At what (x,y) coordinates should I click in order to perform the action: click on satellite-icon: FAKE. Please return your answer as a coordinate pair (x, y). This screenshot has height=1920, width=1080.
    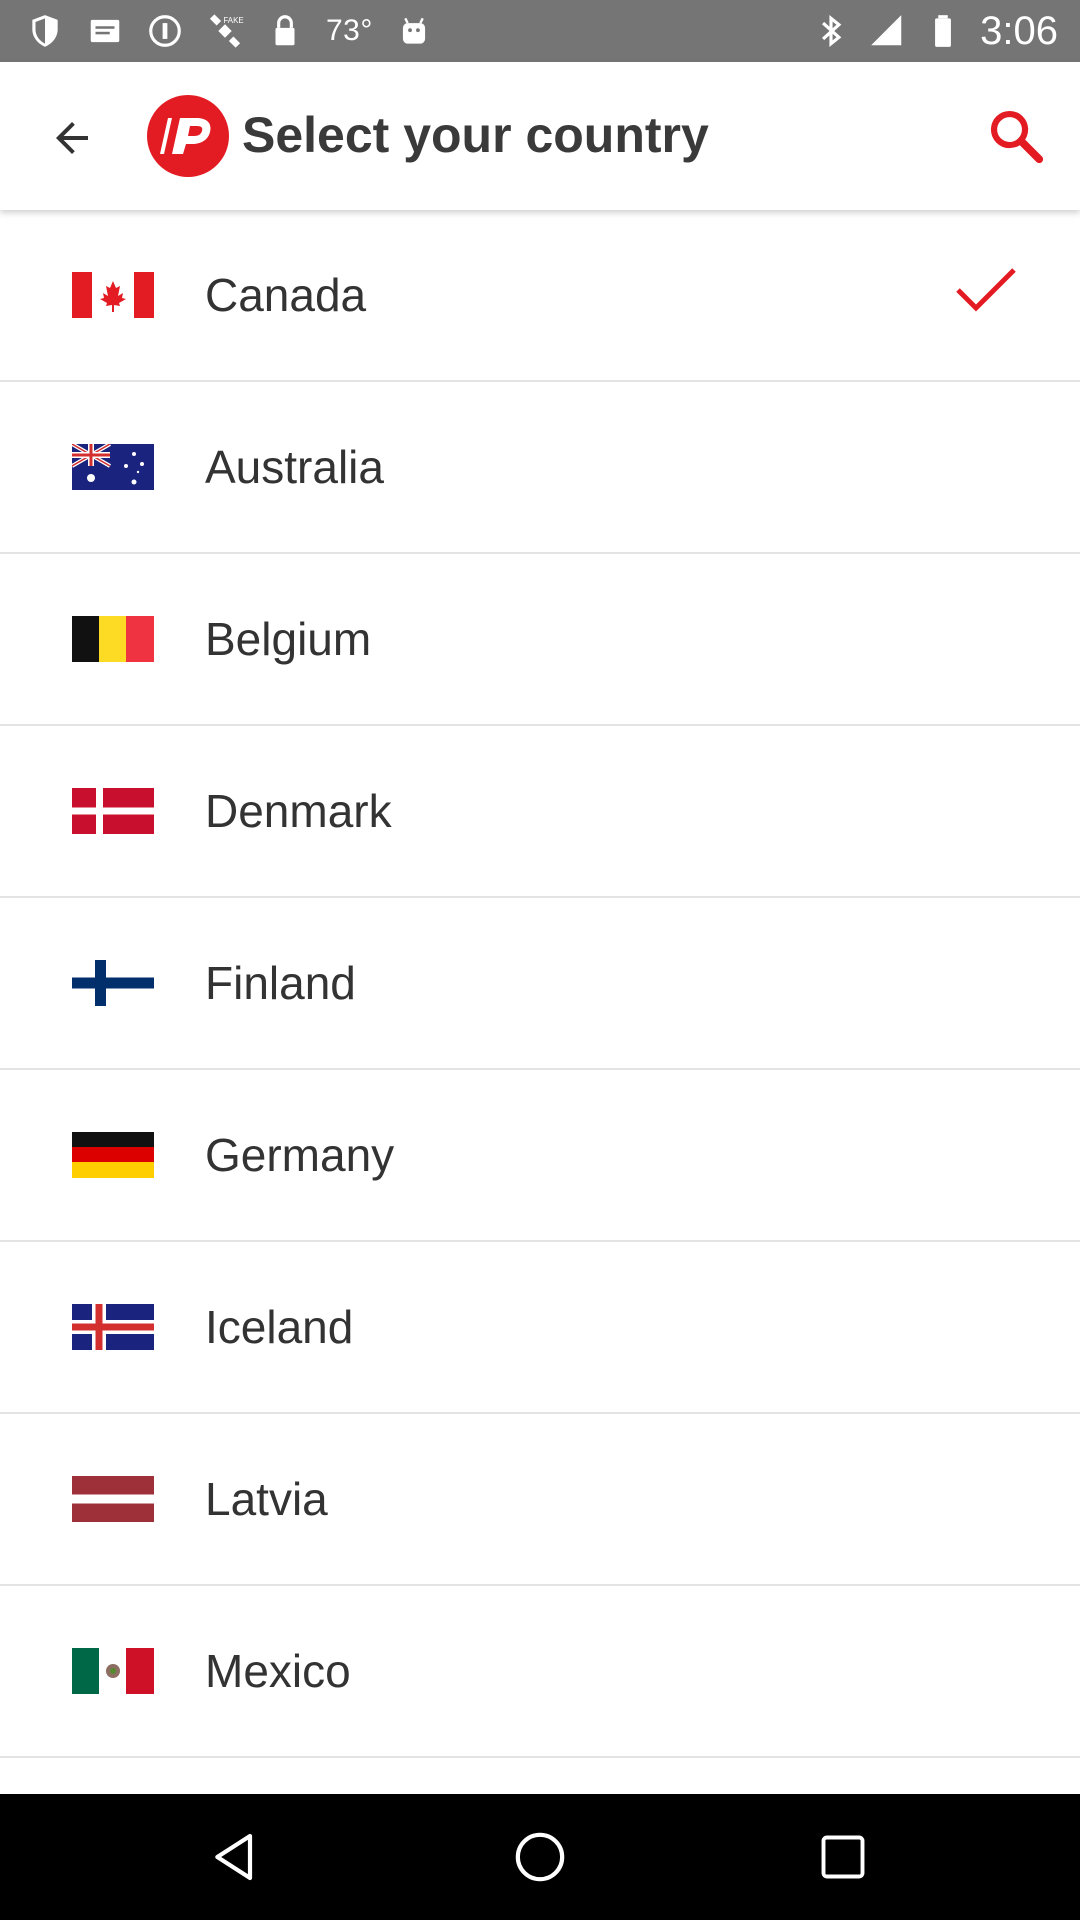
    Looking at the image, I should click on (226, 31).